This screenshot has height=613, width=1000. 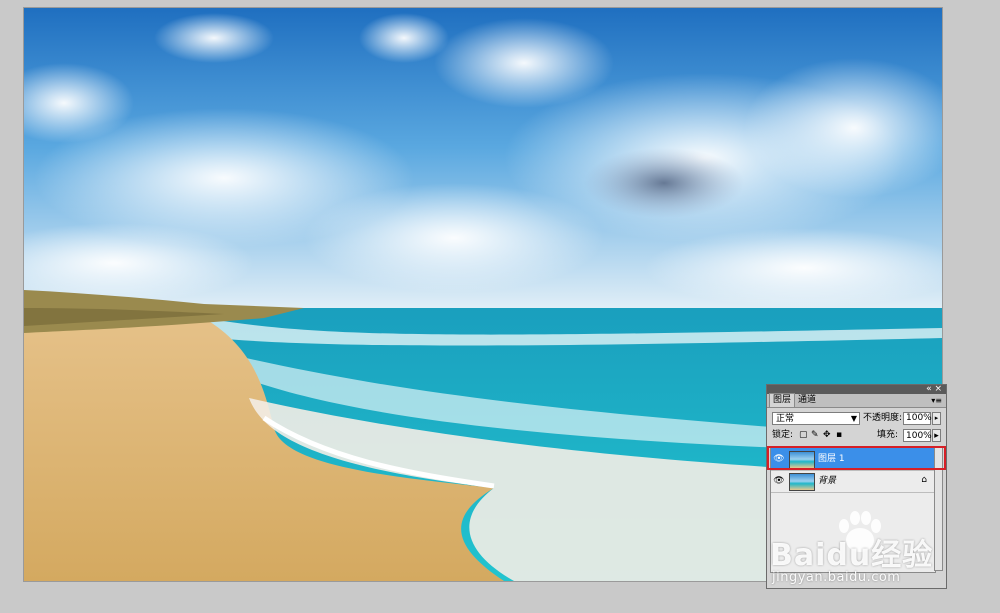 What do you see at coordinates (917, 435) in the screenshot?
I see `fill-field: 100%` at bounding box center [917, 435].